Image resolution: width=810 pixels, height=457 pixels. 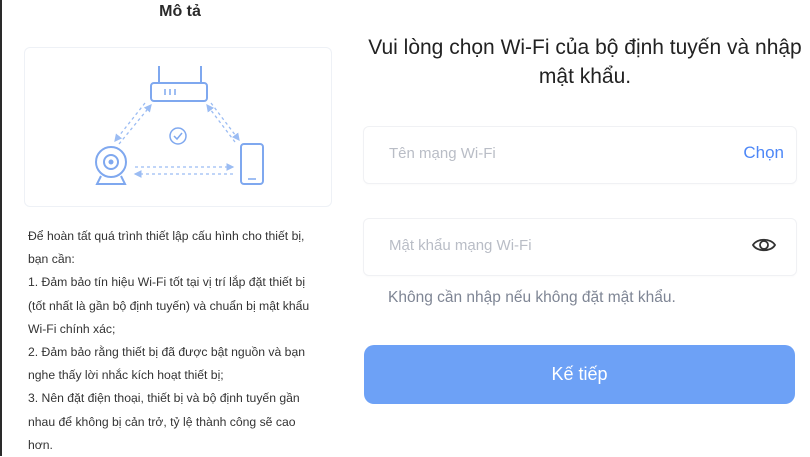 I want to click on instruction-line: bạn cần:, so click(x=51, y=259).